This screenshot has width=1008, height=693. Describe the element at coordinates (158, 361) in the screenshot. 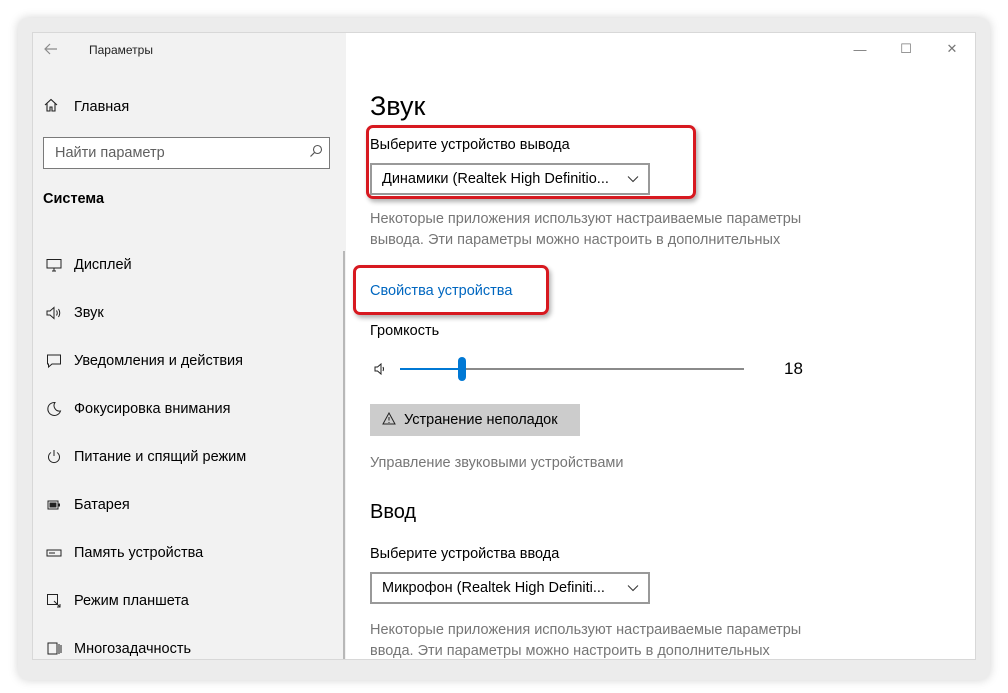

I see `sidebar-item-label: Уведомления и действия` at that location.